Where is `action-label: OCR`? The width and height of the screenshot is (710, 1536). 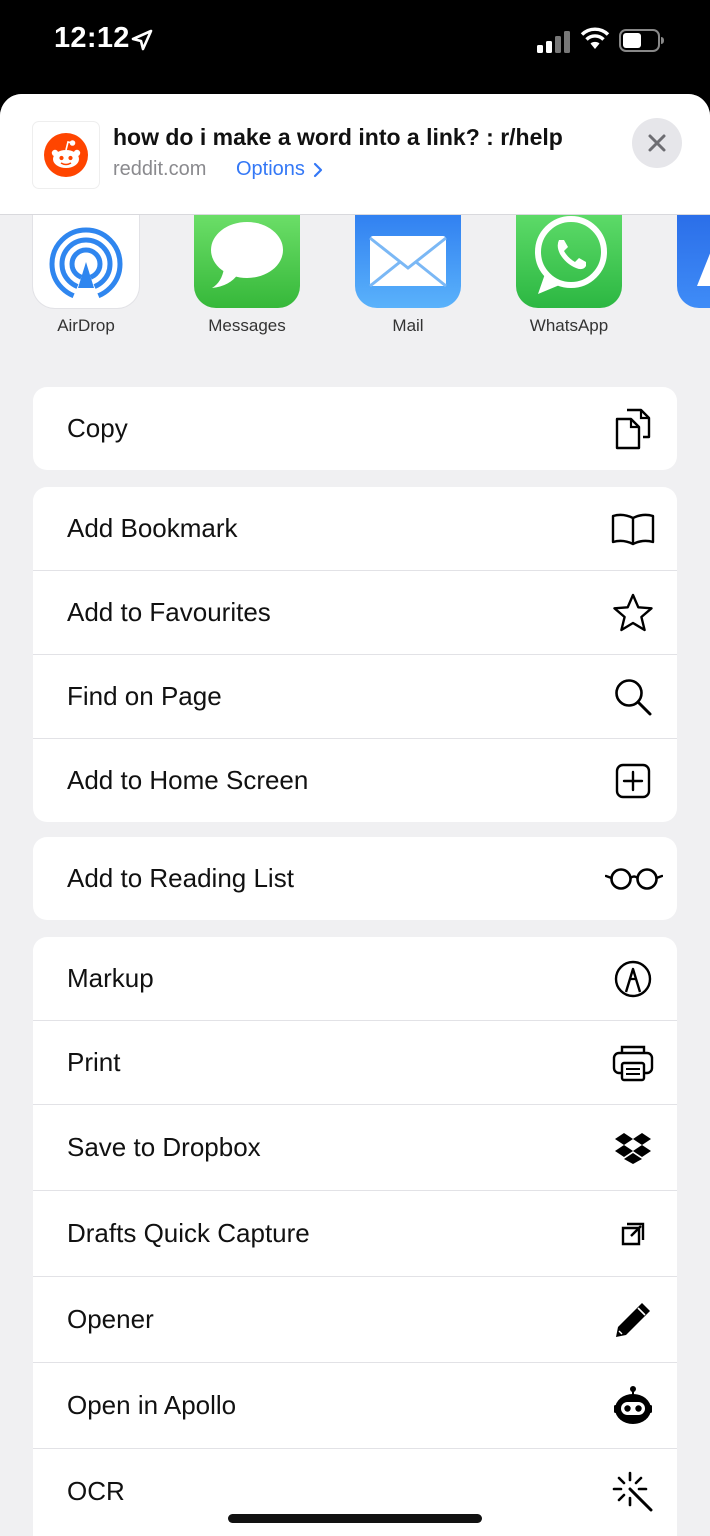
action-label: OCR is located at coordinates (96, 1491).